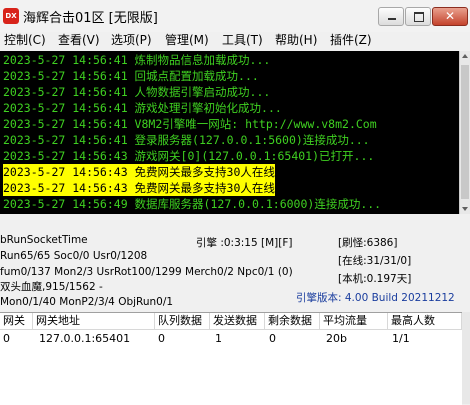 This screenshot has height=405, width=470. I want to click on menu-options: 选项(P), so click(131, 40).